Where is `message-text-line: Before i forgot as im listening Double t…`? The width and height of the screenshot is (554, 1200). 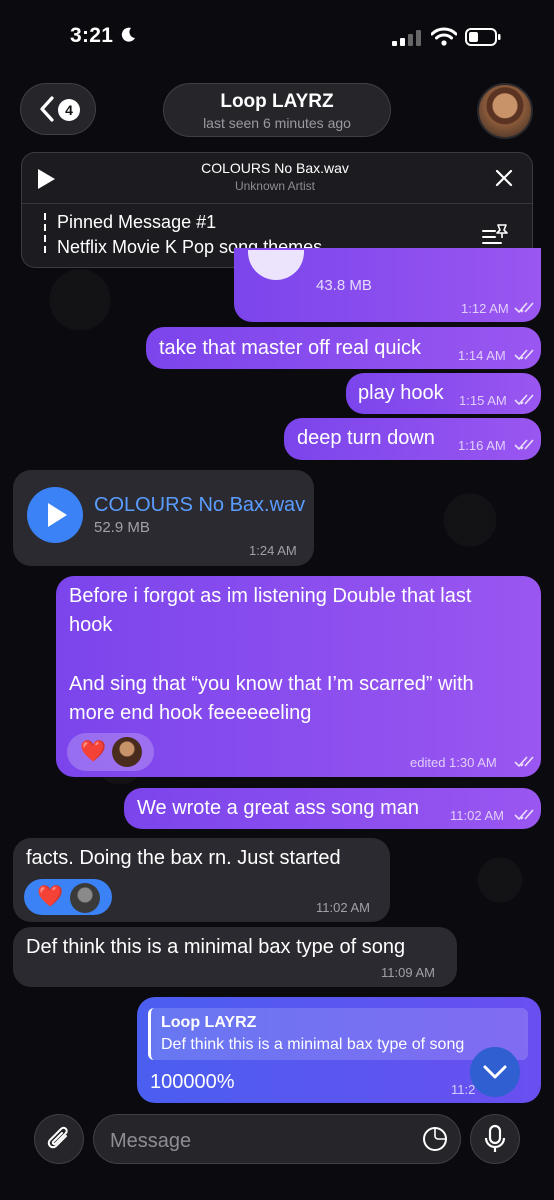
message-text-line: Before i forgot as im listening Double t… is located at coordinates (270, 596).